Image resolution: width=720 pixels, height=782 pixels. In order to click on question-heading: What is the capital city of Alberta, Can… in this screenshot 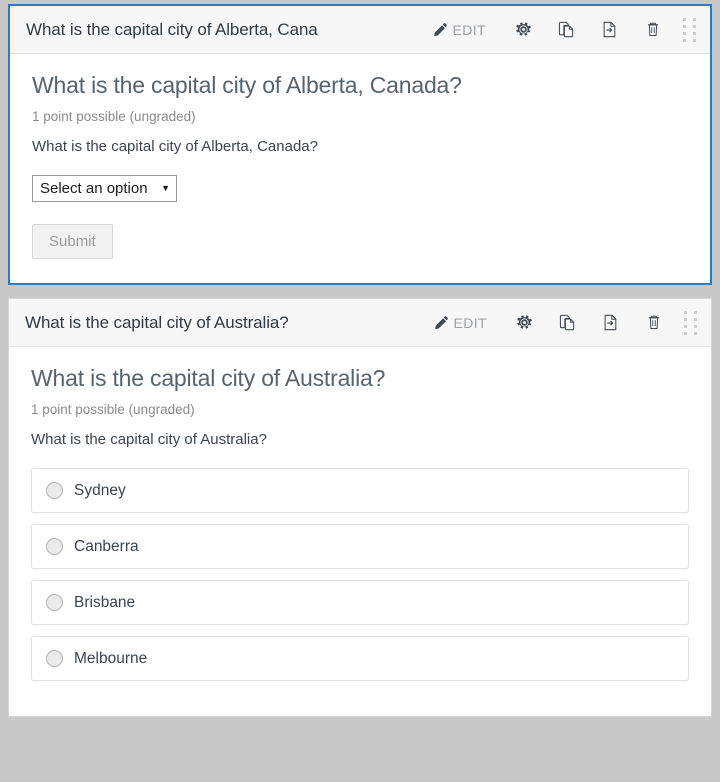, I will do `click(247, 85)`.